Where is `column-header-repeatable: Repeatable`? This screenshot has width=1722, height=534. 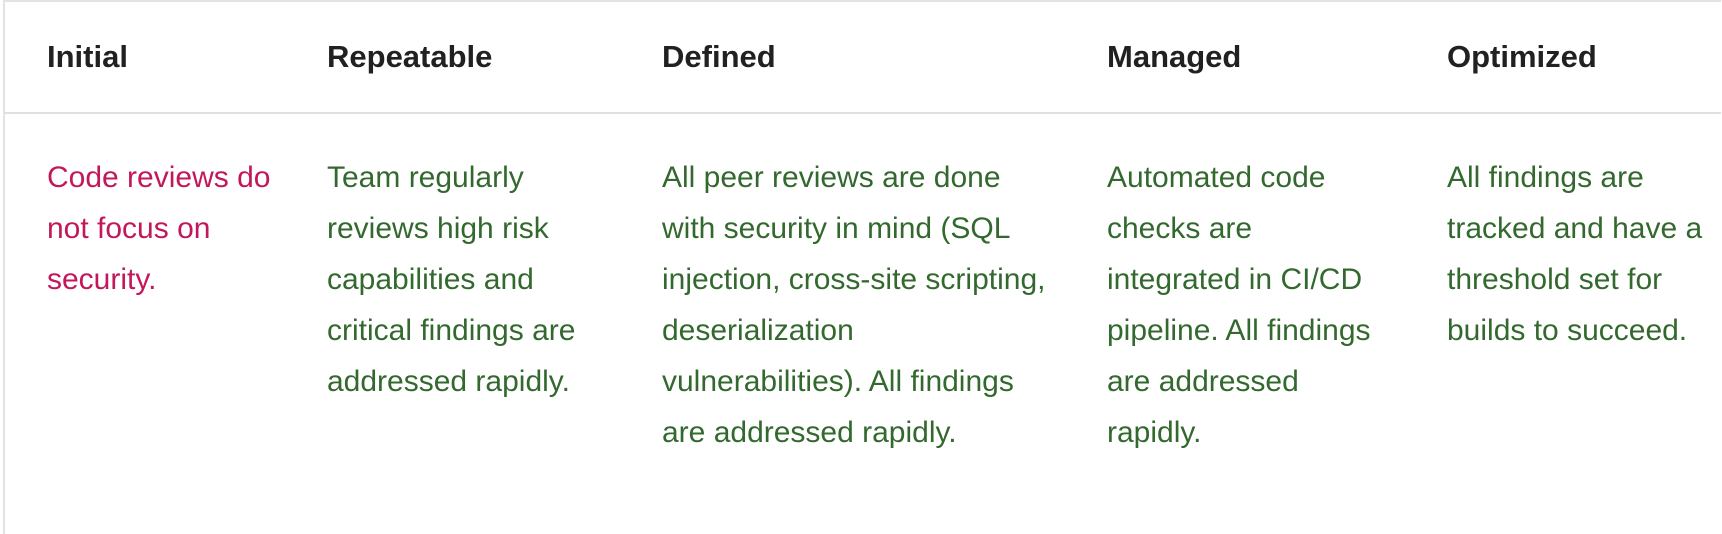
column-header-repeatable: Repeatable is located at coordinates (452, 58).